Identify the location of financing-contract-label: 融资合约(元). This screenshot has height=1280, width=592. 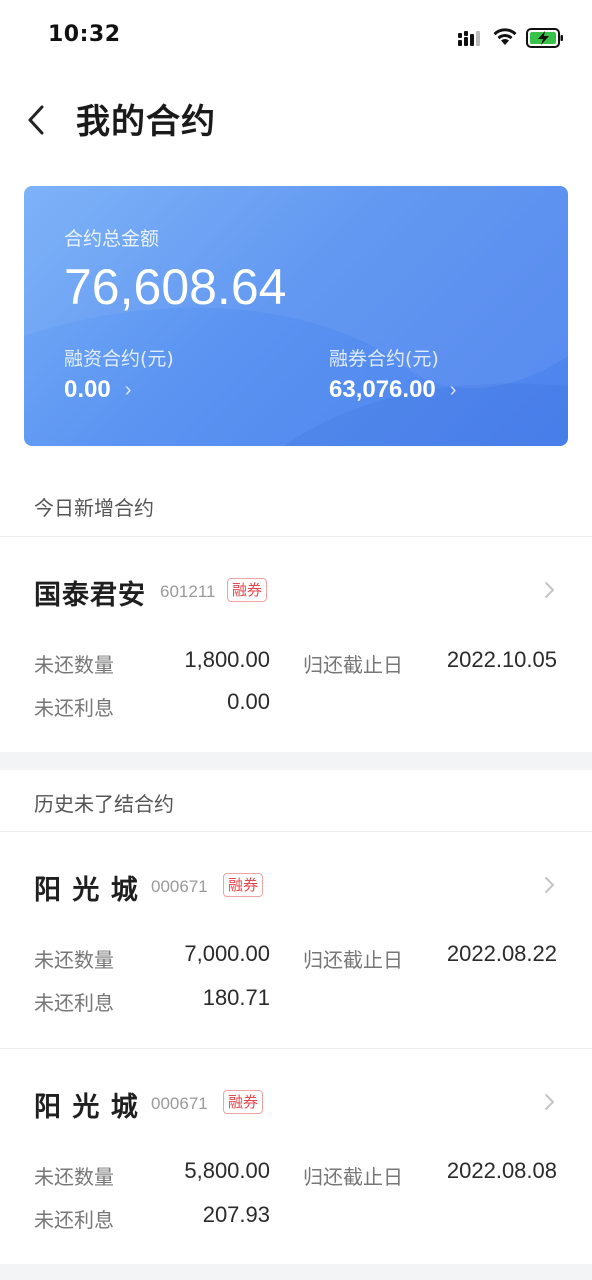
(119, 359).